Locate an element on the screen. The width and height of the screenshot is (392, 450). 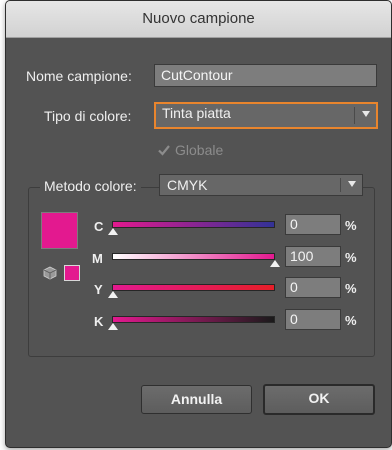
cyan-value-input: 0 is located at coordinates (313, 224).